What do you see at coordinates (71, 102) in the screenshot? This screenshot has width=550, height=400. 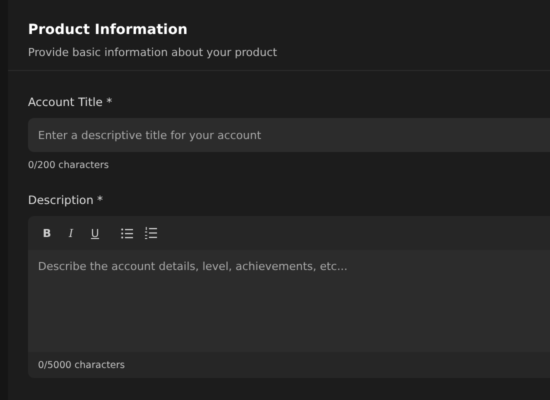 I see `field-label: Account Title *` at bounding box center [71, 102].